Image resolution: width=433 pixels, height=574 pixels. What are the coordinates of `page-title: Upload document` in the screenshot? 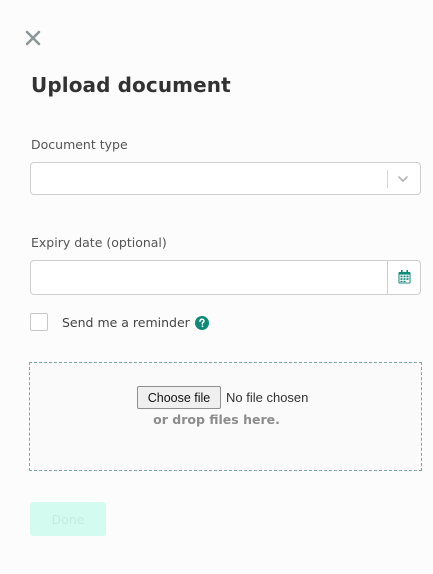 It's located at (131, 85).